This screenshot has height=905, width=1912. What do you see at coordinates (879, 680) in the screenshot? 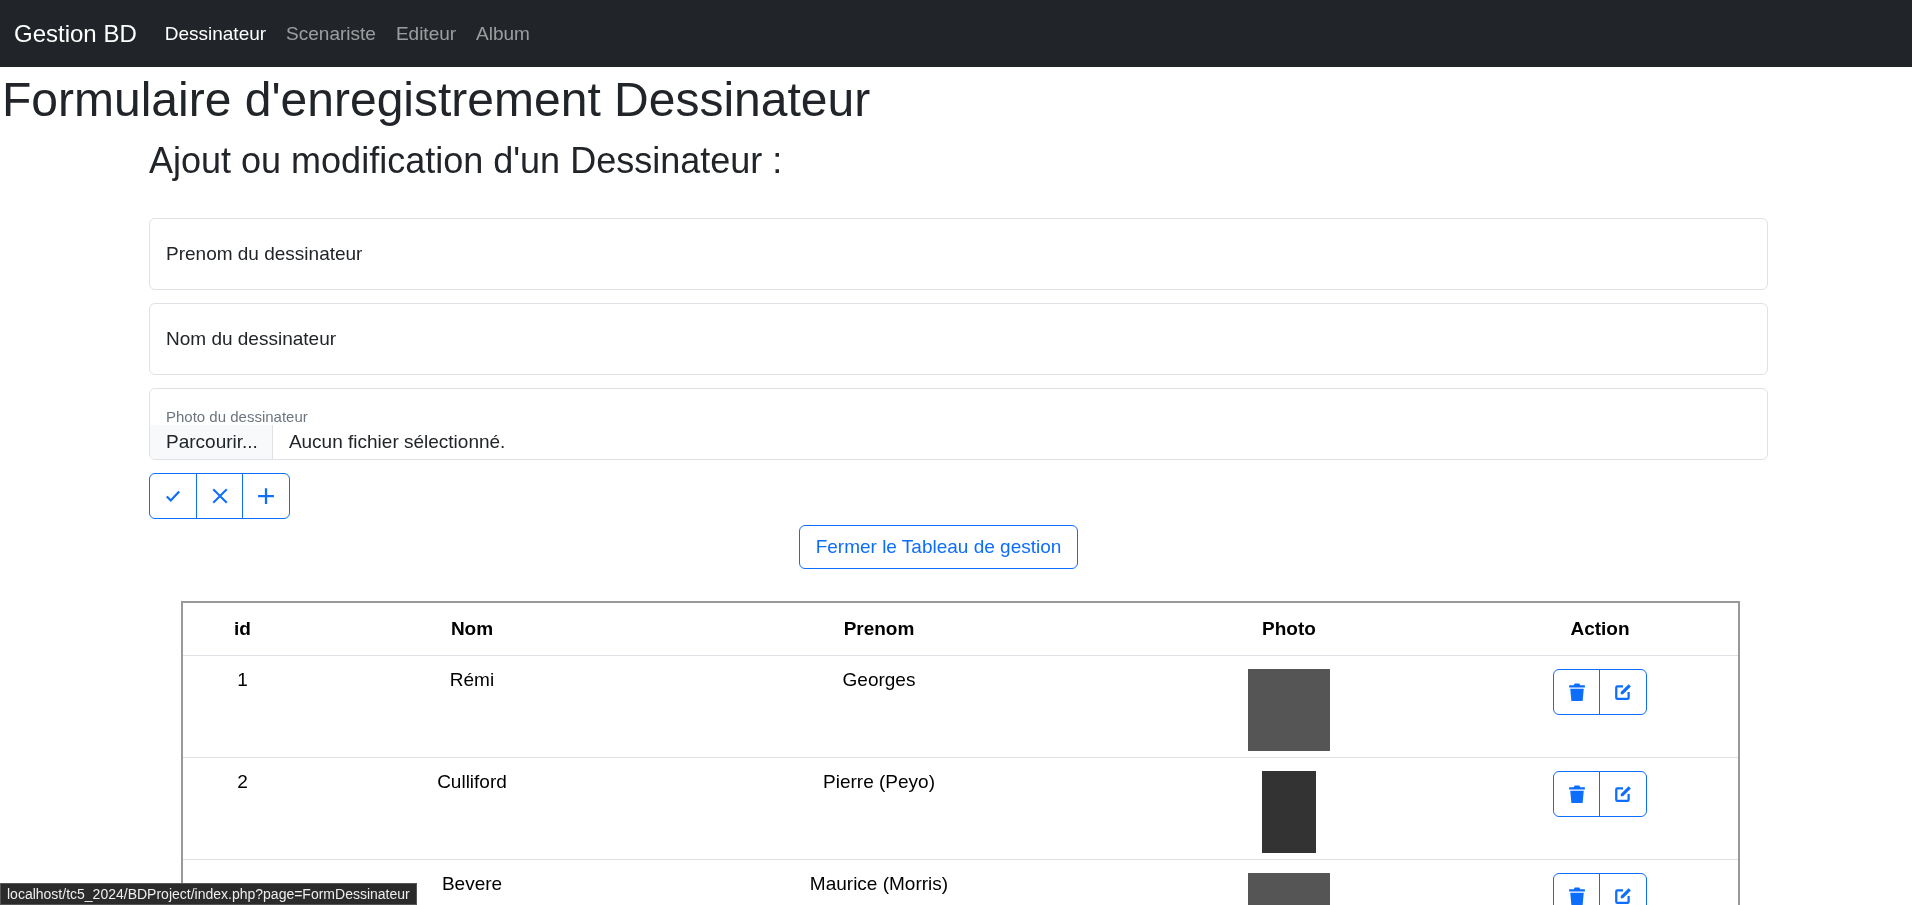
I see `table-cell-text: Georges` at bounding box center [879, 680].